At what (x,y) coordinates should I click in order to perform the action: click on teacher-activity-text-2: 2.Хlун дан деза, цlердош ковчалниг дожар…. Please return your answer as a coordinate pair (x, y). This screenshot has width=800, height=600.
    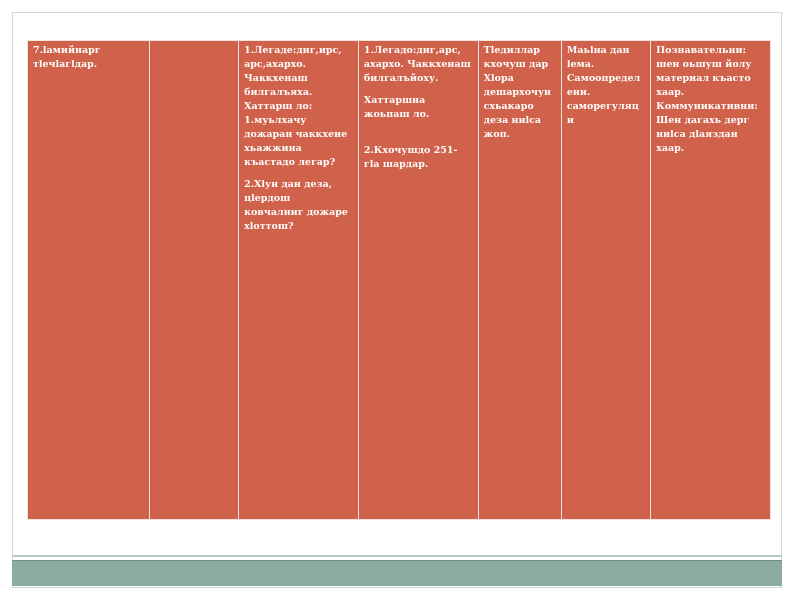
    Looking at the image, I should click on (296, 205).